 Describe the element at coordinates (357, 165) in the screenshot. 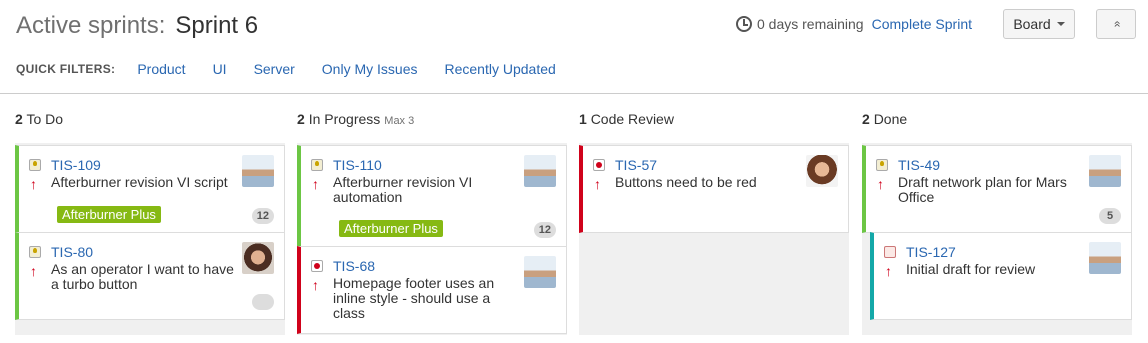

I see `issue-key: TIS-110` at that location.